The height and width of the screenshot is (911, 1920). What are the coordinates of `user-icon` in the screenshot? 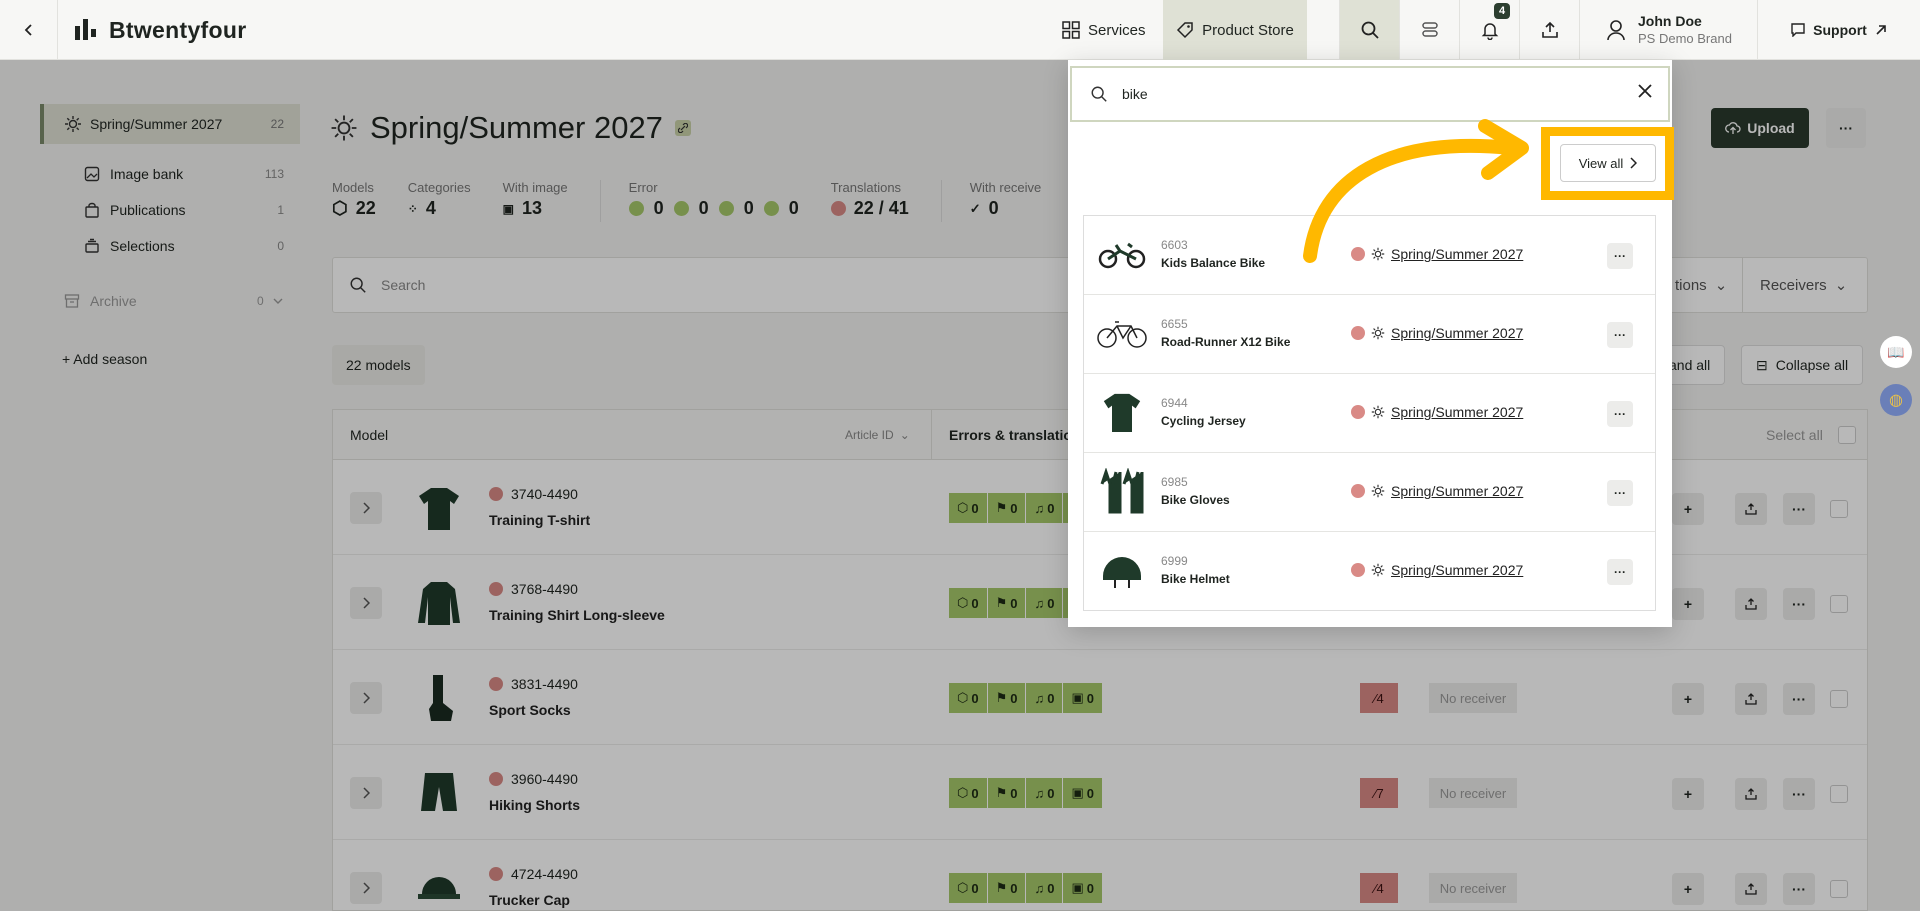 It's located at (1616, 30).